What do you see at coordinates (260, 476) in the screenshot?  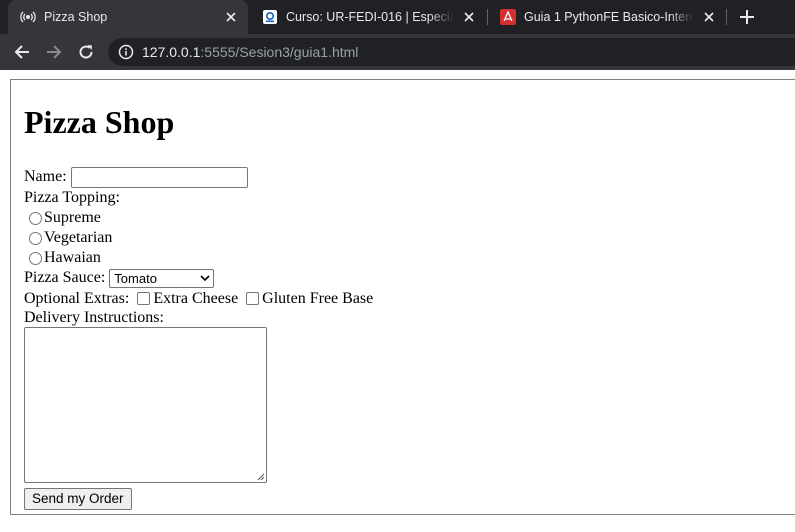 I see `resize-grip-icon` at bounding box center [260, 476].